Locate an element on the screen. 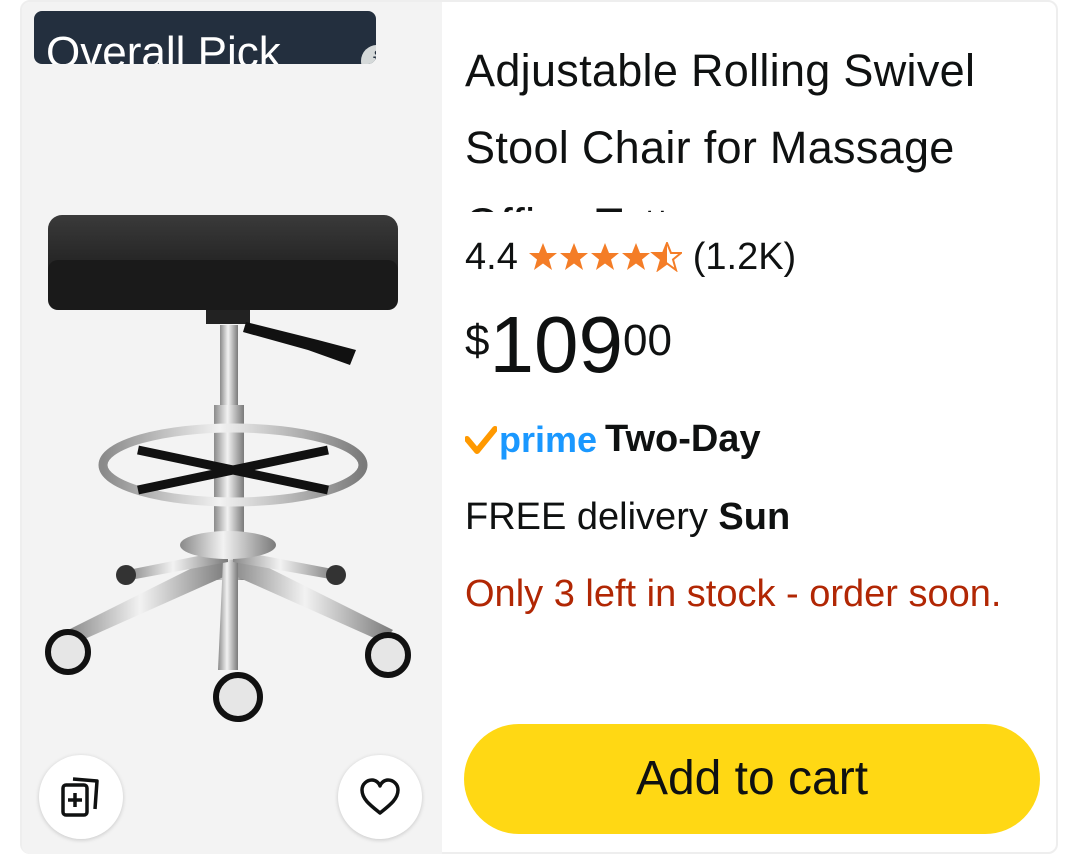  price-symbol: $ is located at coordinates (477, 340).